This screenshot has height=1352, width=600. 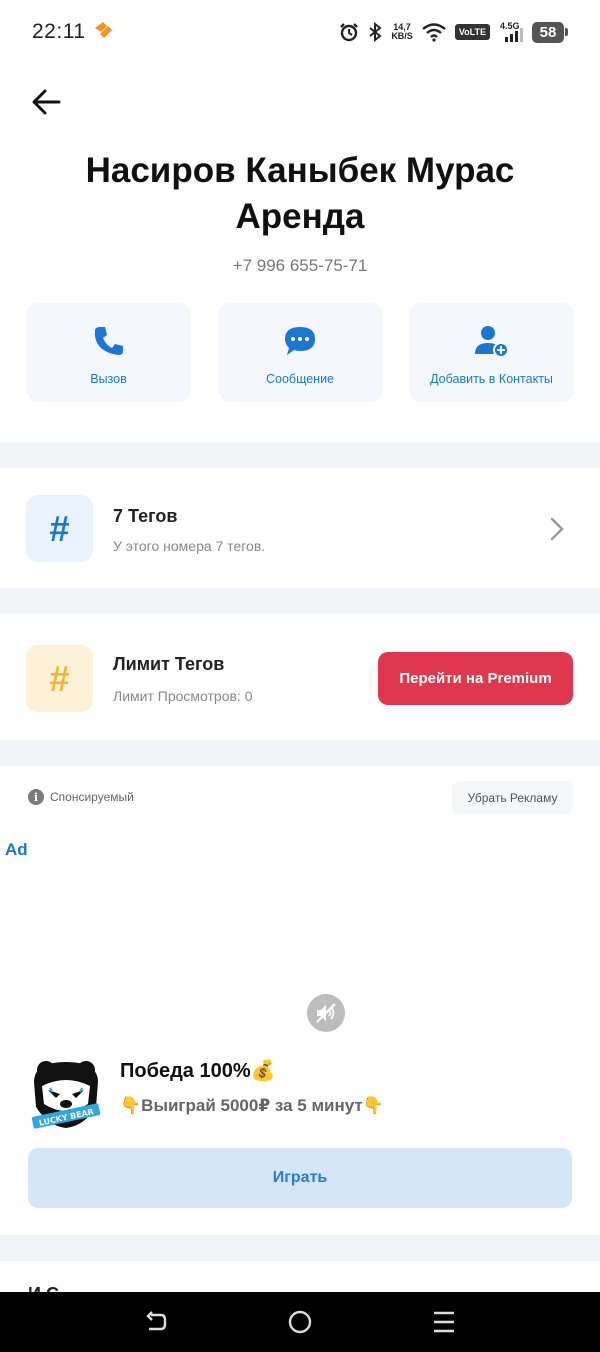 I want to click on nav-recents-button, so click(x=444, y=1322).